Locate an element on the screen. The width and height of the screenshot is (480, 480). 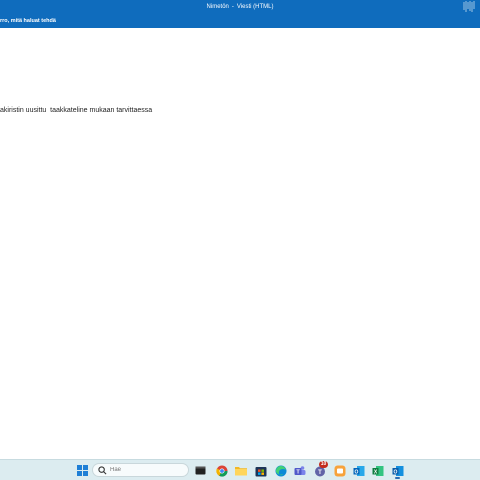
ribbon-bar: rro, mitä haluat tehdä is located at coordinates (240, 21).